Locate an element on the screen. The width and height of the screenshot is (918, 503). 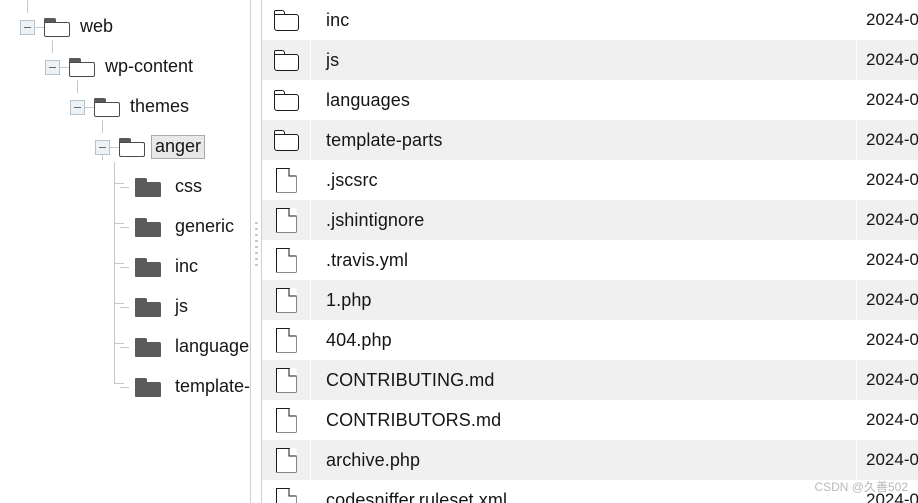
file-list-row: archive.php 2024-0 is located at coordinates (590, 460).